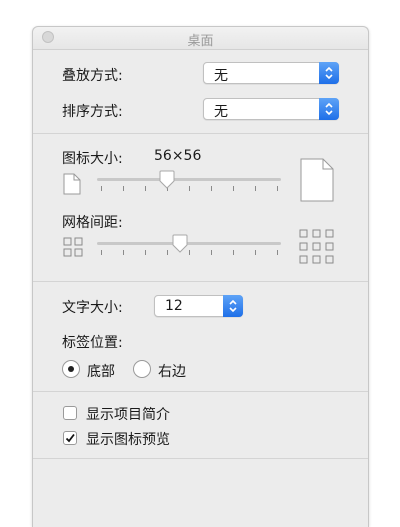 Image resolution: width=400 pixels, height=527 pixels. What do you see at coordinates (198, 306) in the screenshot?
I see `text-size-popup: 12` at bounding box center [198, 306].